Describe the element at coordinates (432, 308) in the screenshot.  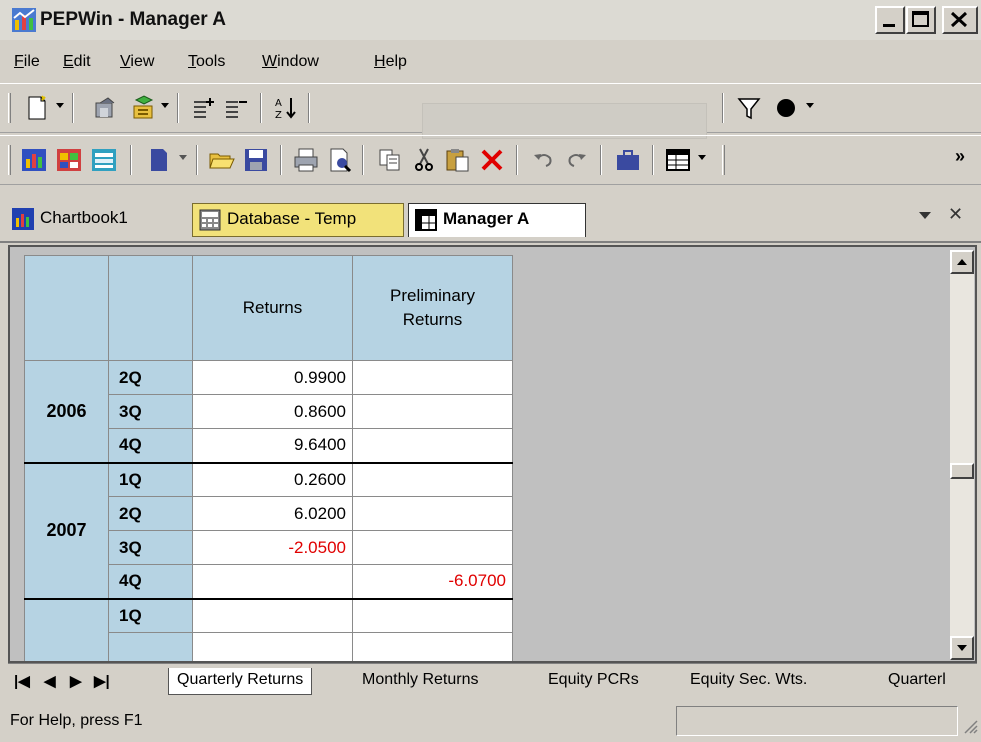
I see `column-header-preliminary: Preliminary Returns` at that location.